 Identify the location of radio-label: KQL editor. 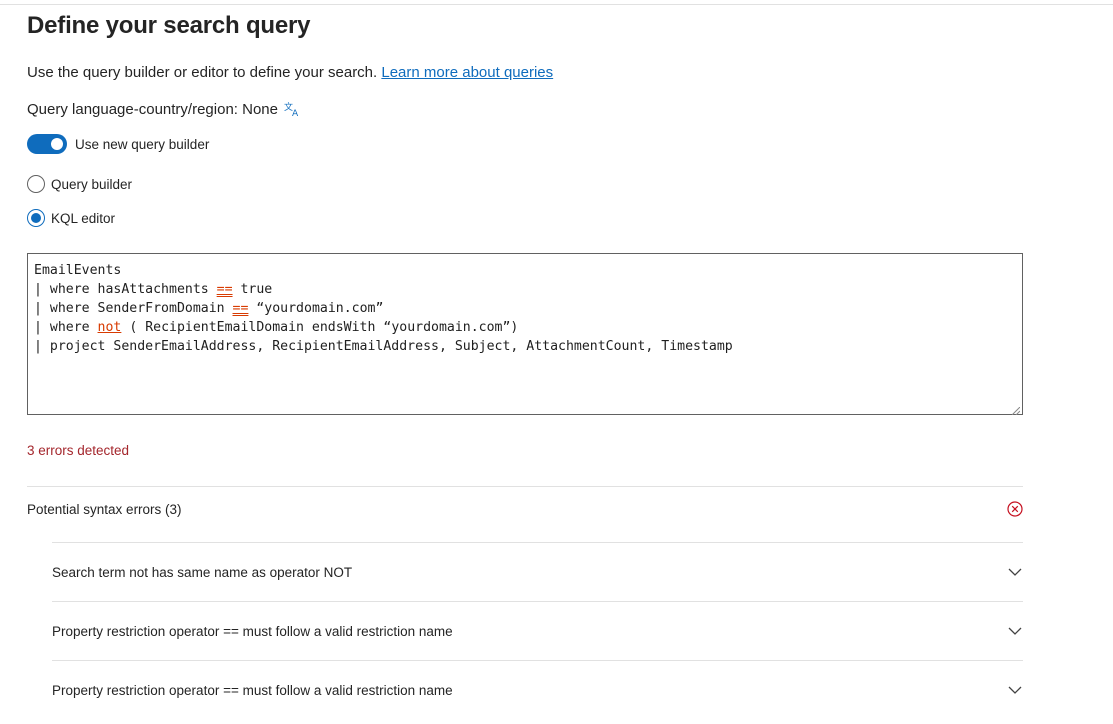
(83, 218).